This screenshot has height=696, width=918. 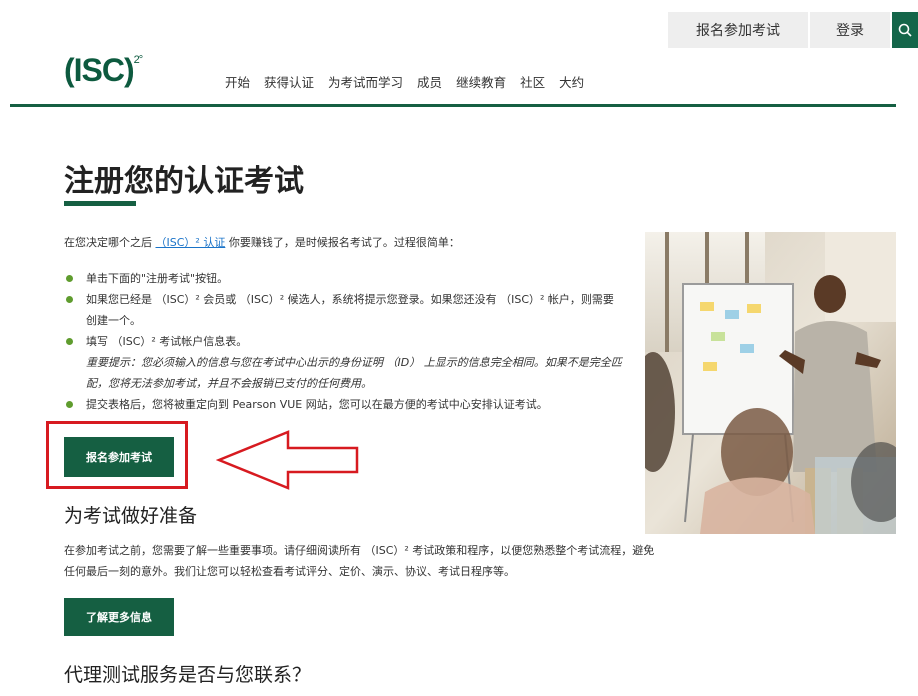 I want to click on nav-item-start: 开始, so click(x=237, y=81).